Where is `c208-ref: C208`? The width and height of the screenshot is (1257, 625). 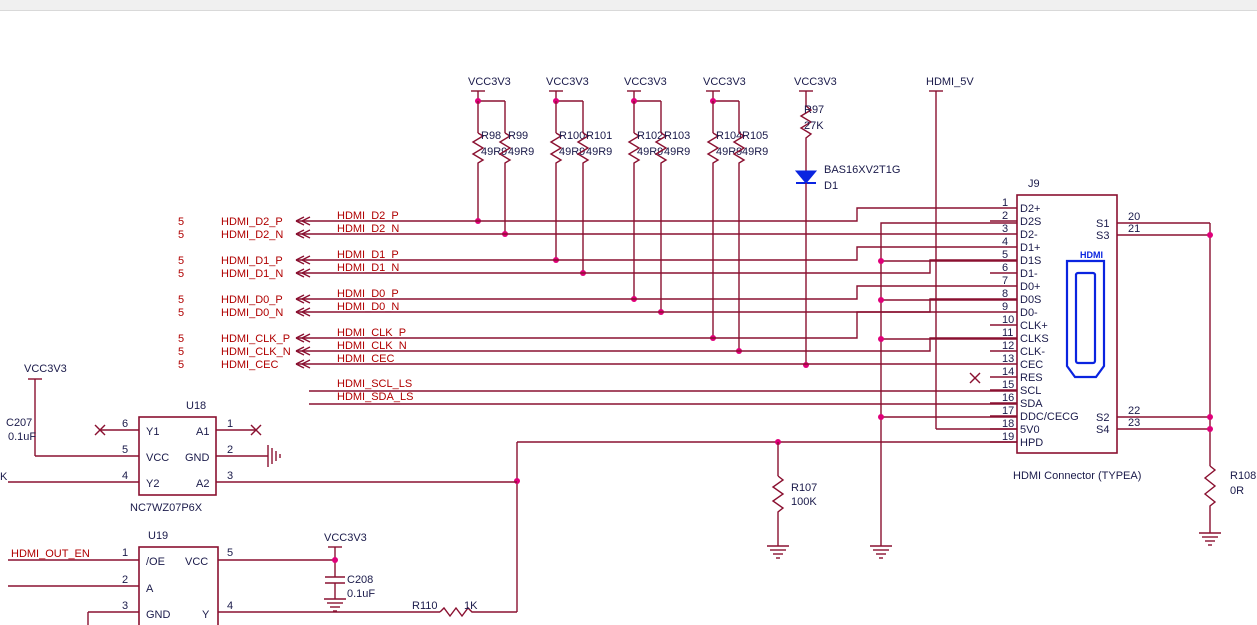
c208-ref: C208 is located at coordinates (360, 580).